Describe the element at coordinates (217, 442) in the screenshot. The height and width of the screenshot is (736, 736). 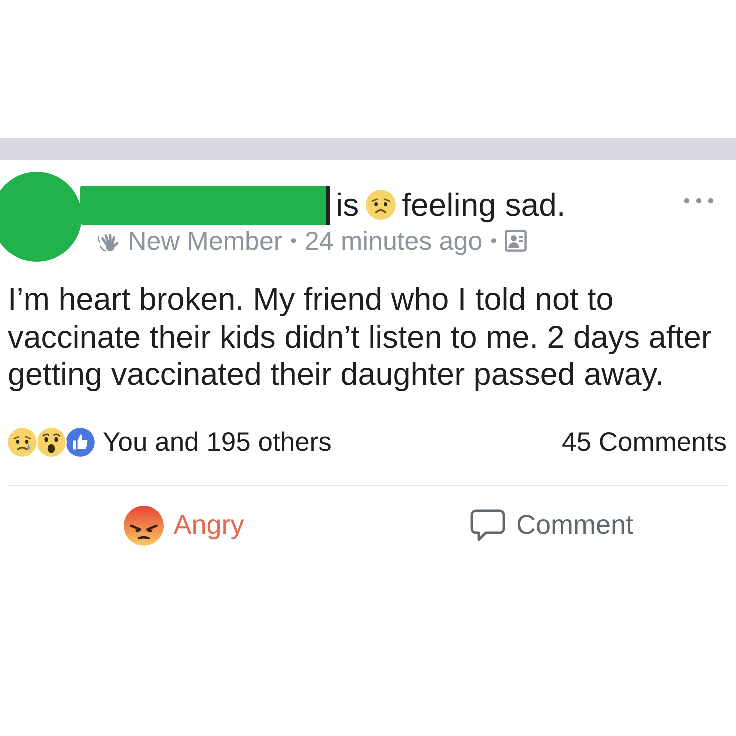
I see `reaction-count: You and 195 others` at that location.